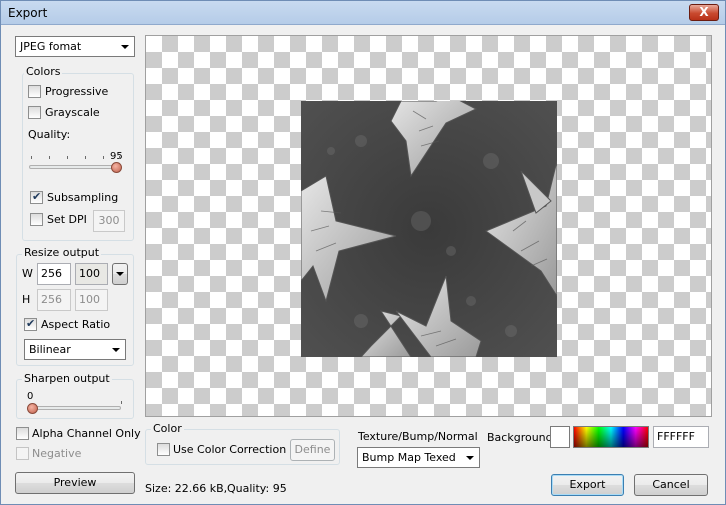 This screenshot has height=505, width=726. I want to click on negative-label: Negative, so click(57, 453).